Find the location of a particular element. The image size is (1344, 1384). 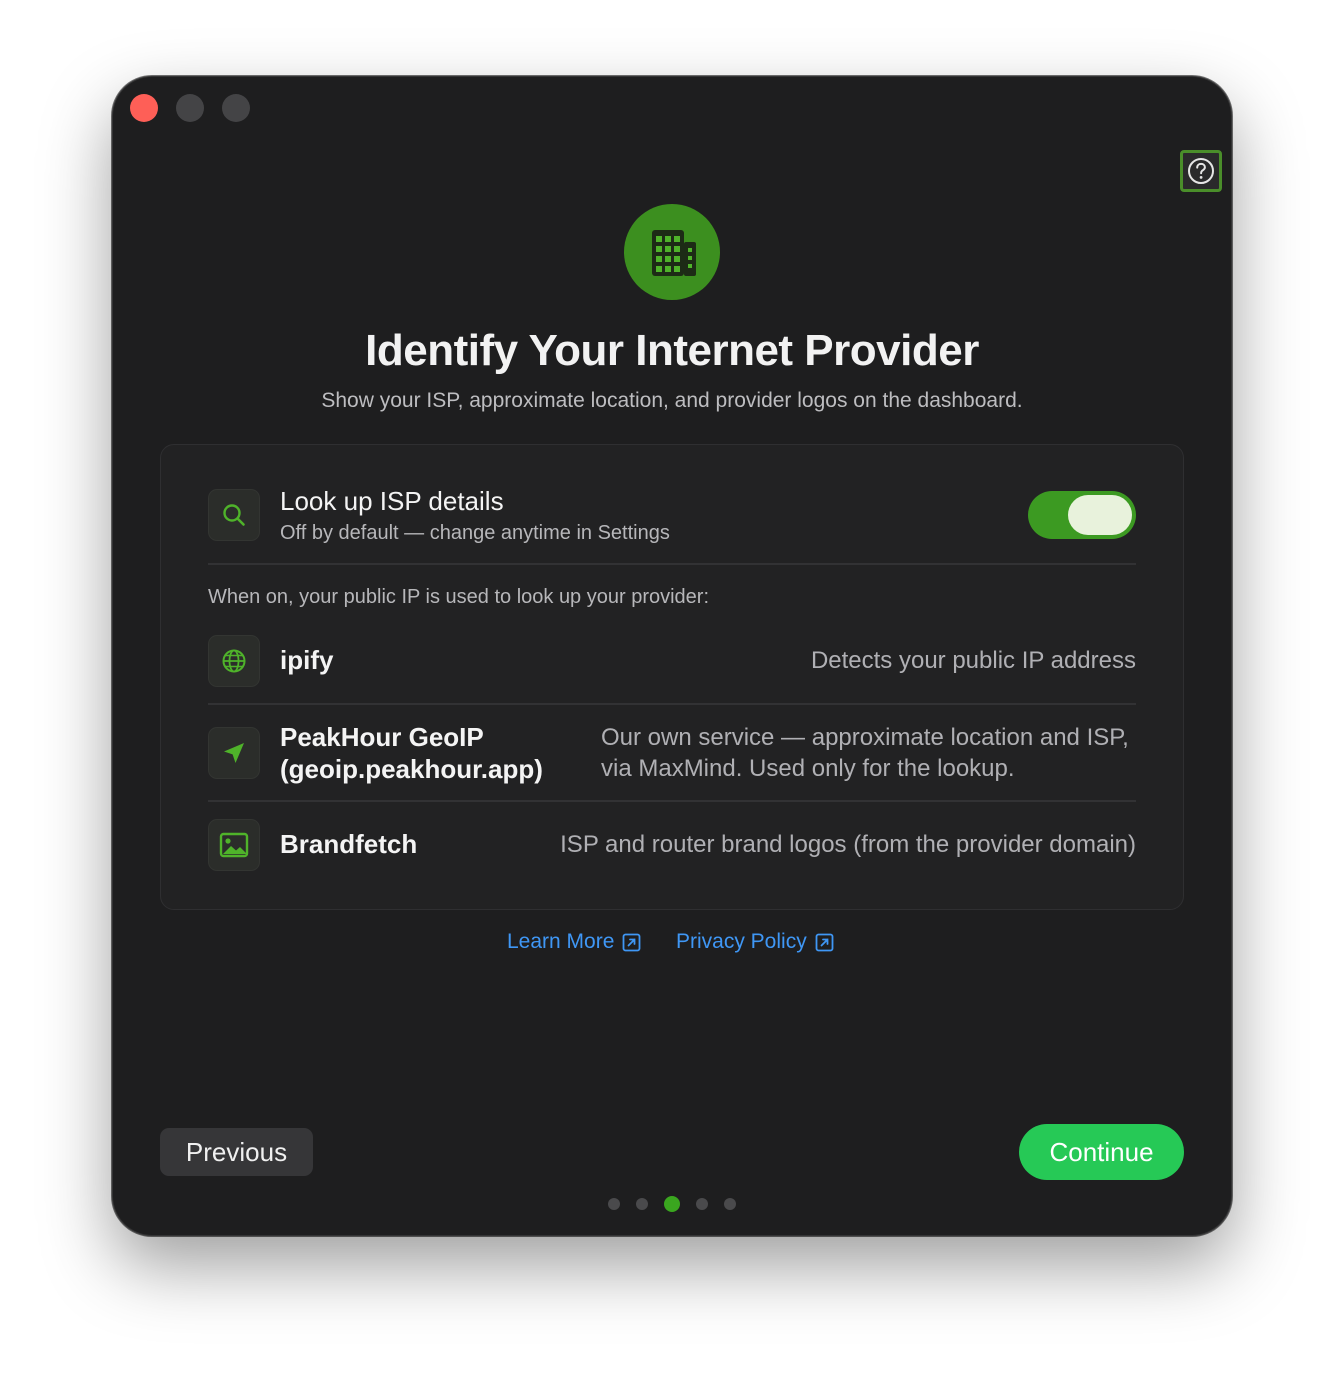

question-circle-icon is located at coordinates (1201, 171).